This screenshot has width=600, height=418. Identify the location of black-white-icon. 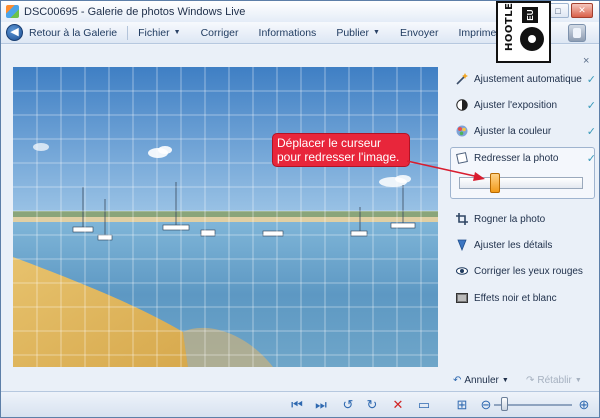
(462, 298).